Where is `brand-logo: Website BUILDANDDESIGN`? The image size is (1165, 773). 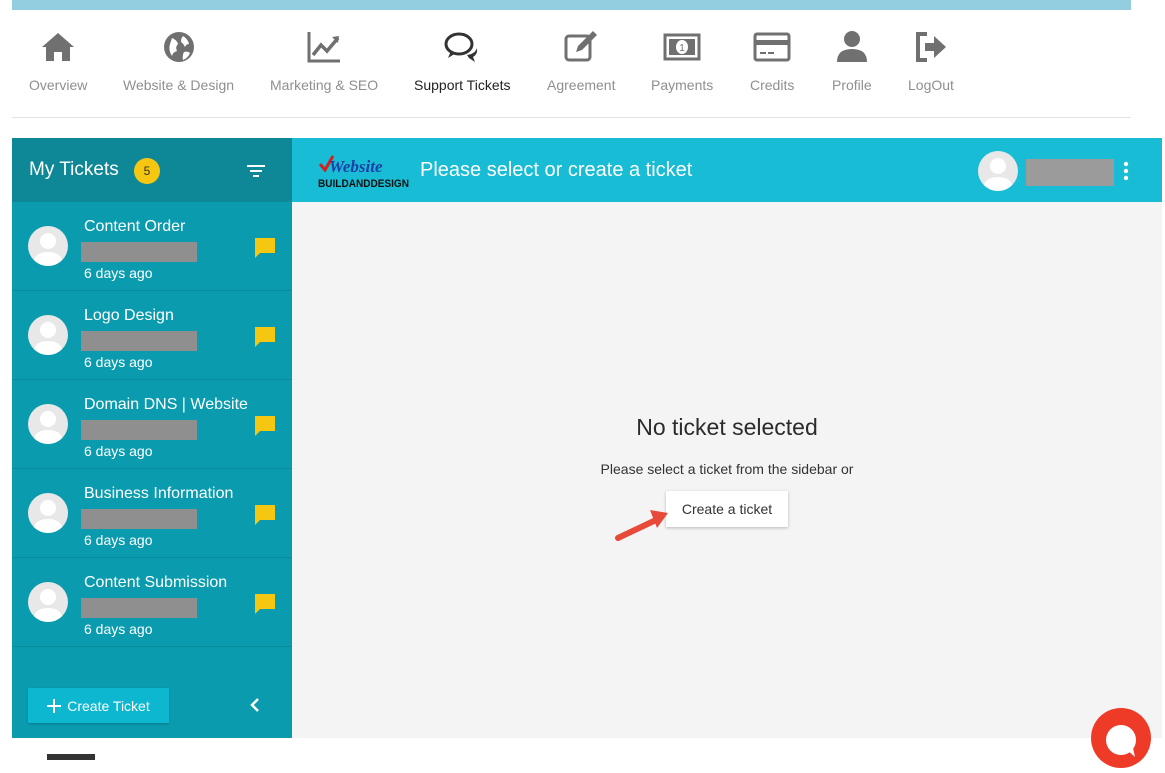
brand-logo: Website BUILDANDDESIGN is located at coordinates (363, 172).